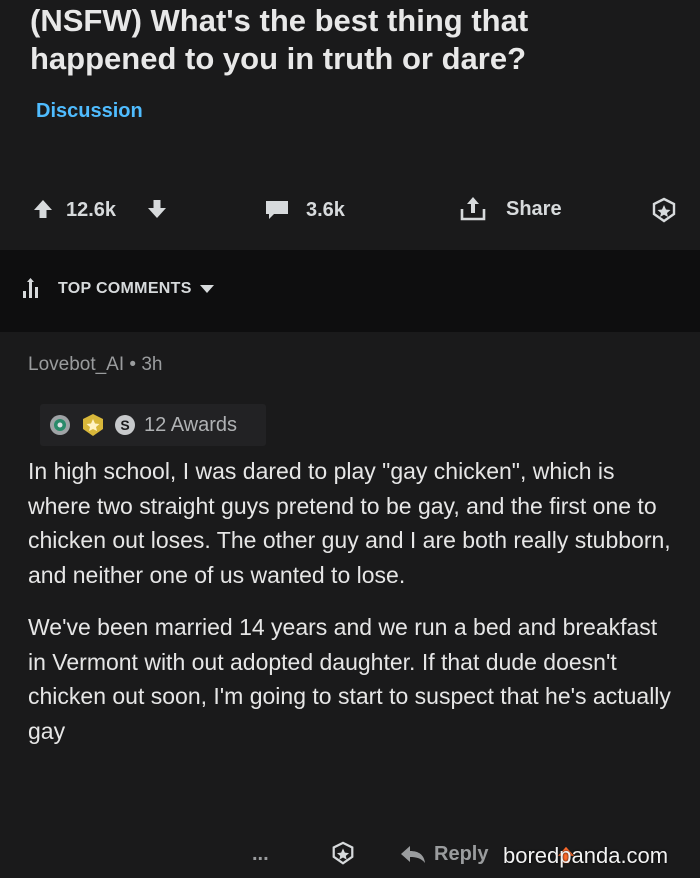 The height and width of the screenshot is (878, 700). What do you see at coordinates (473, 209) in the screenshot?
I see `share-icon` at bounding box center [473, 209].